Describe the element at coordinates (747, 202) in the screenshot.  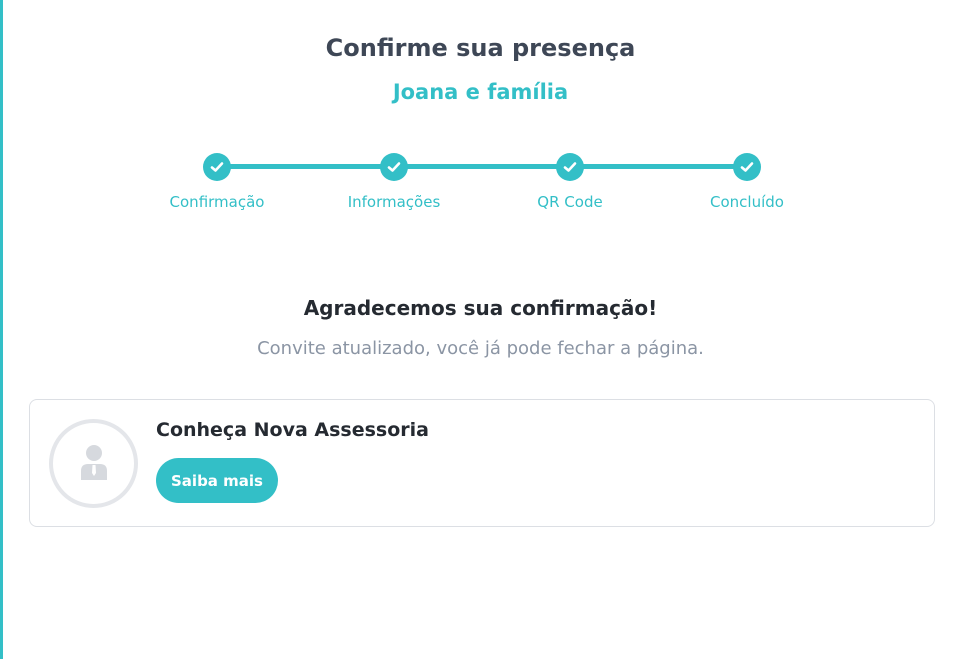
I see `step-label: Concluído` at that location.